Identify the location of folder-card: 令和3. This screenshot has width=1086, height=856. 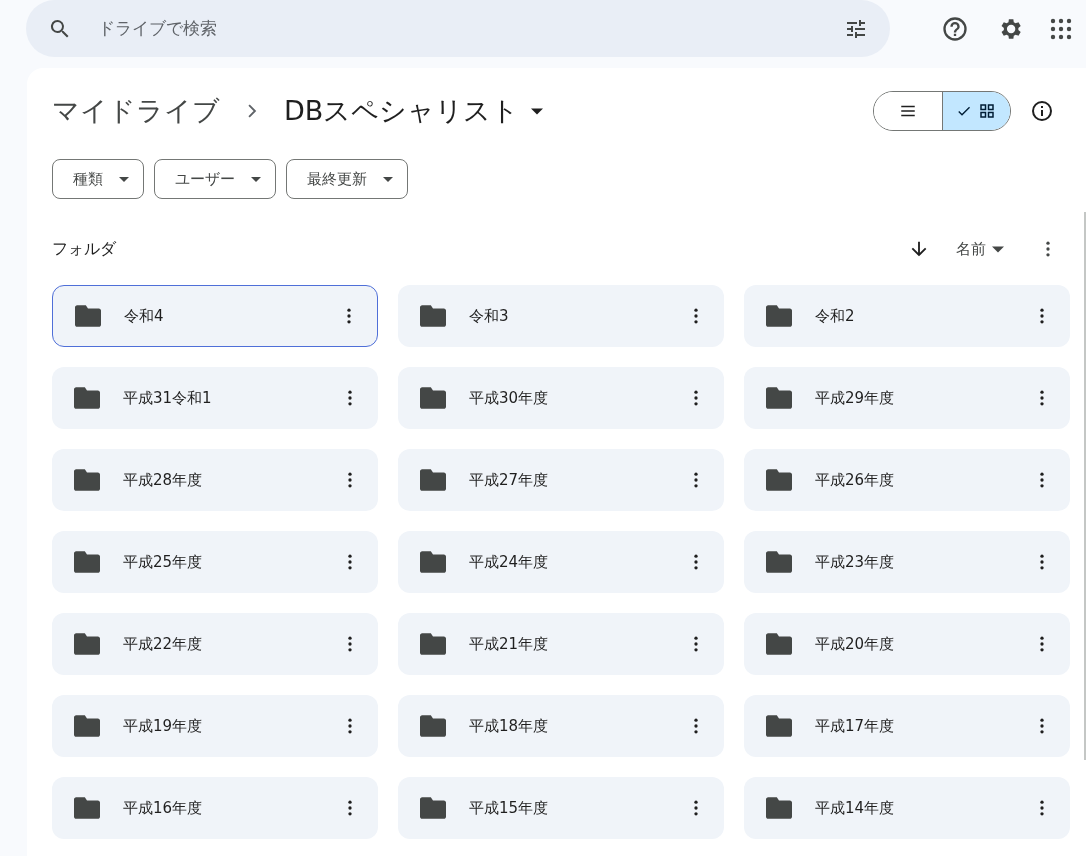
(561, 316).